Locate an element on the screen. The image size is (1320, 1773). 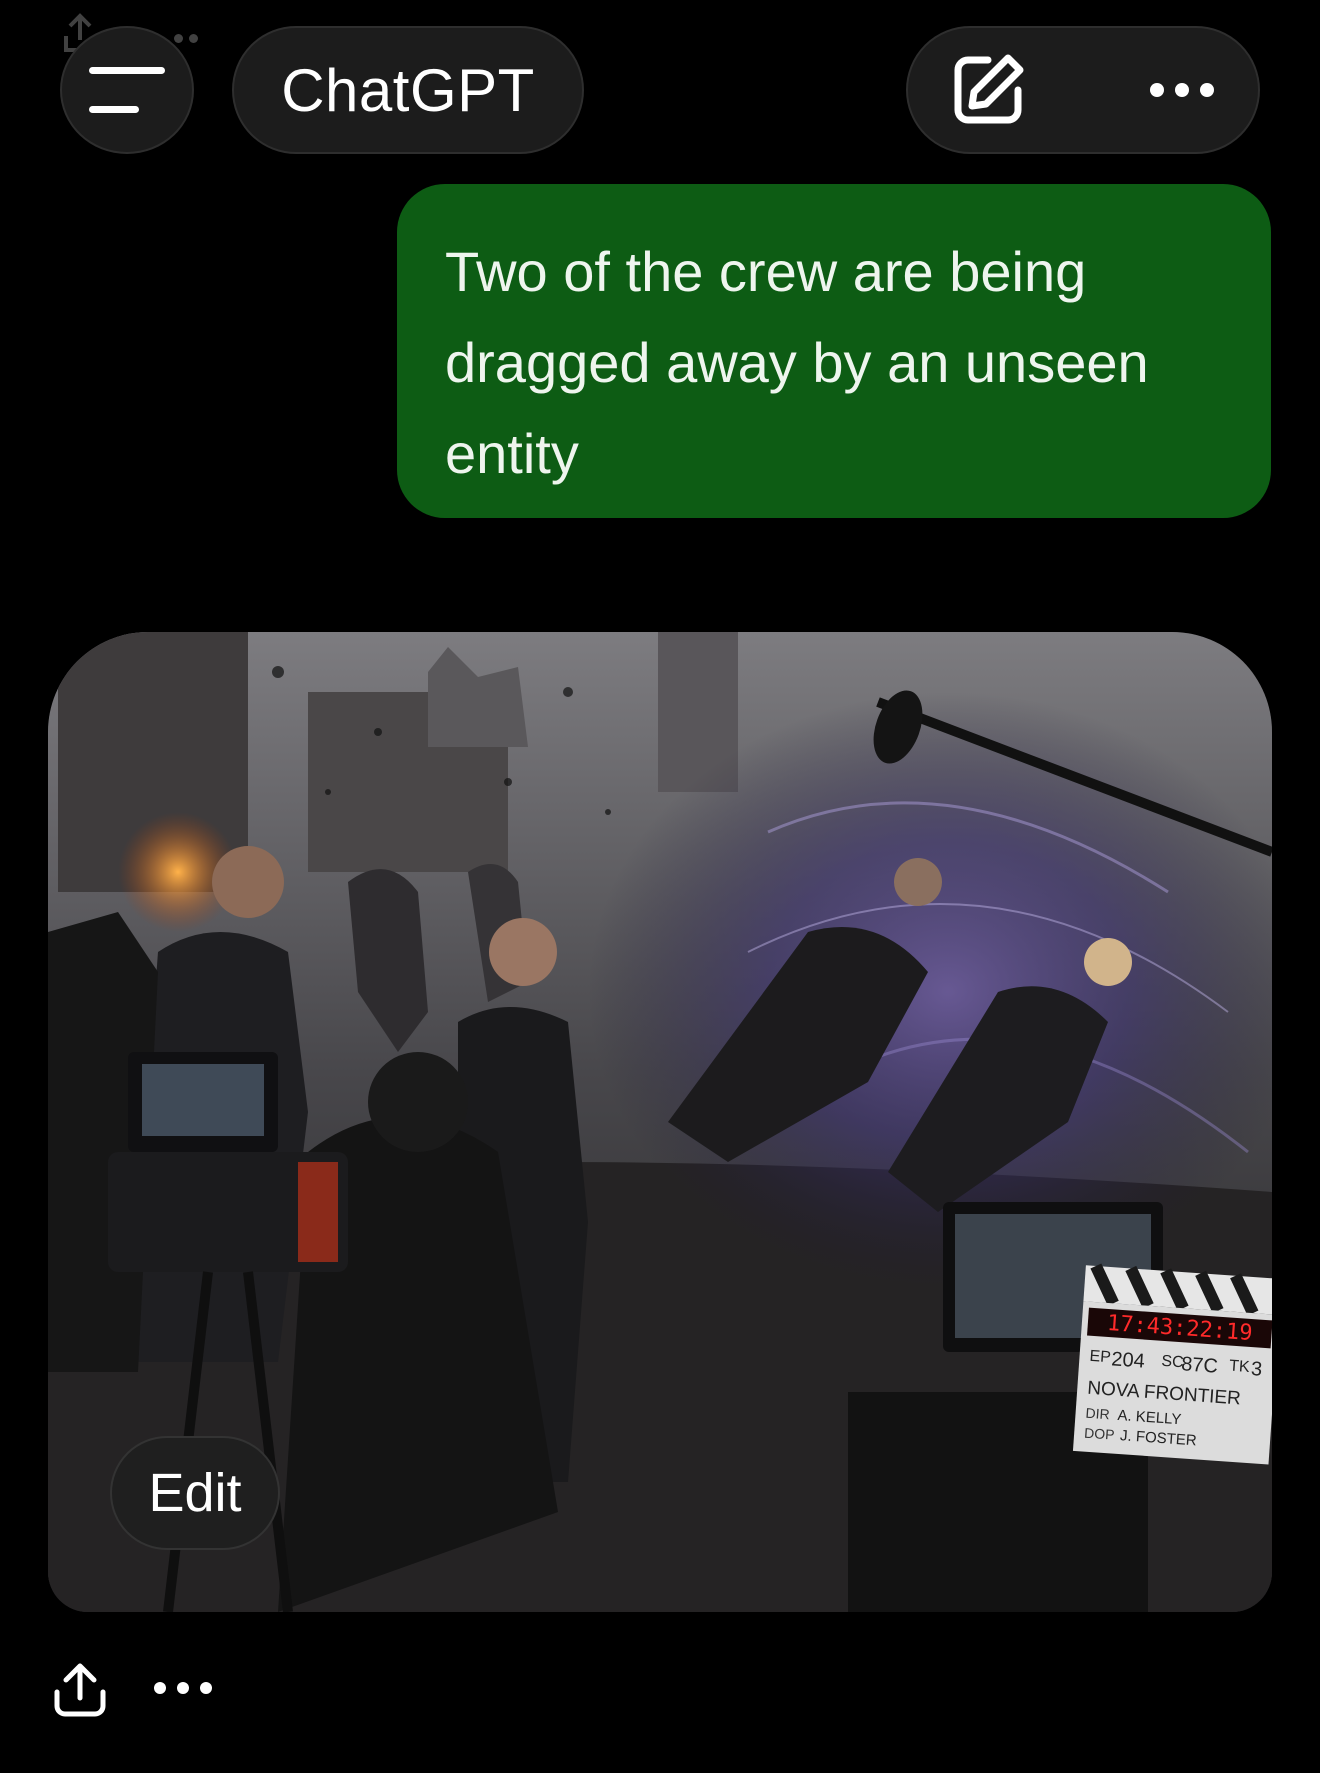
share-icon is located at coordinates (80, 1689).